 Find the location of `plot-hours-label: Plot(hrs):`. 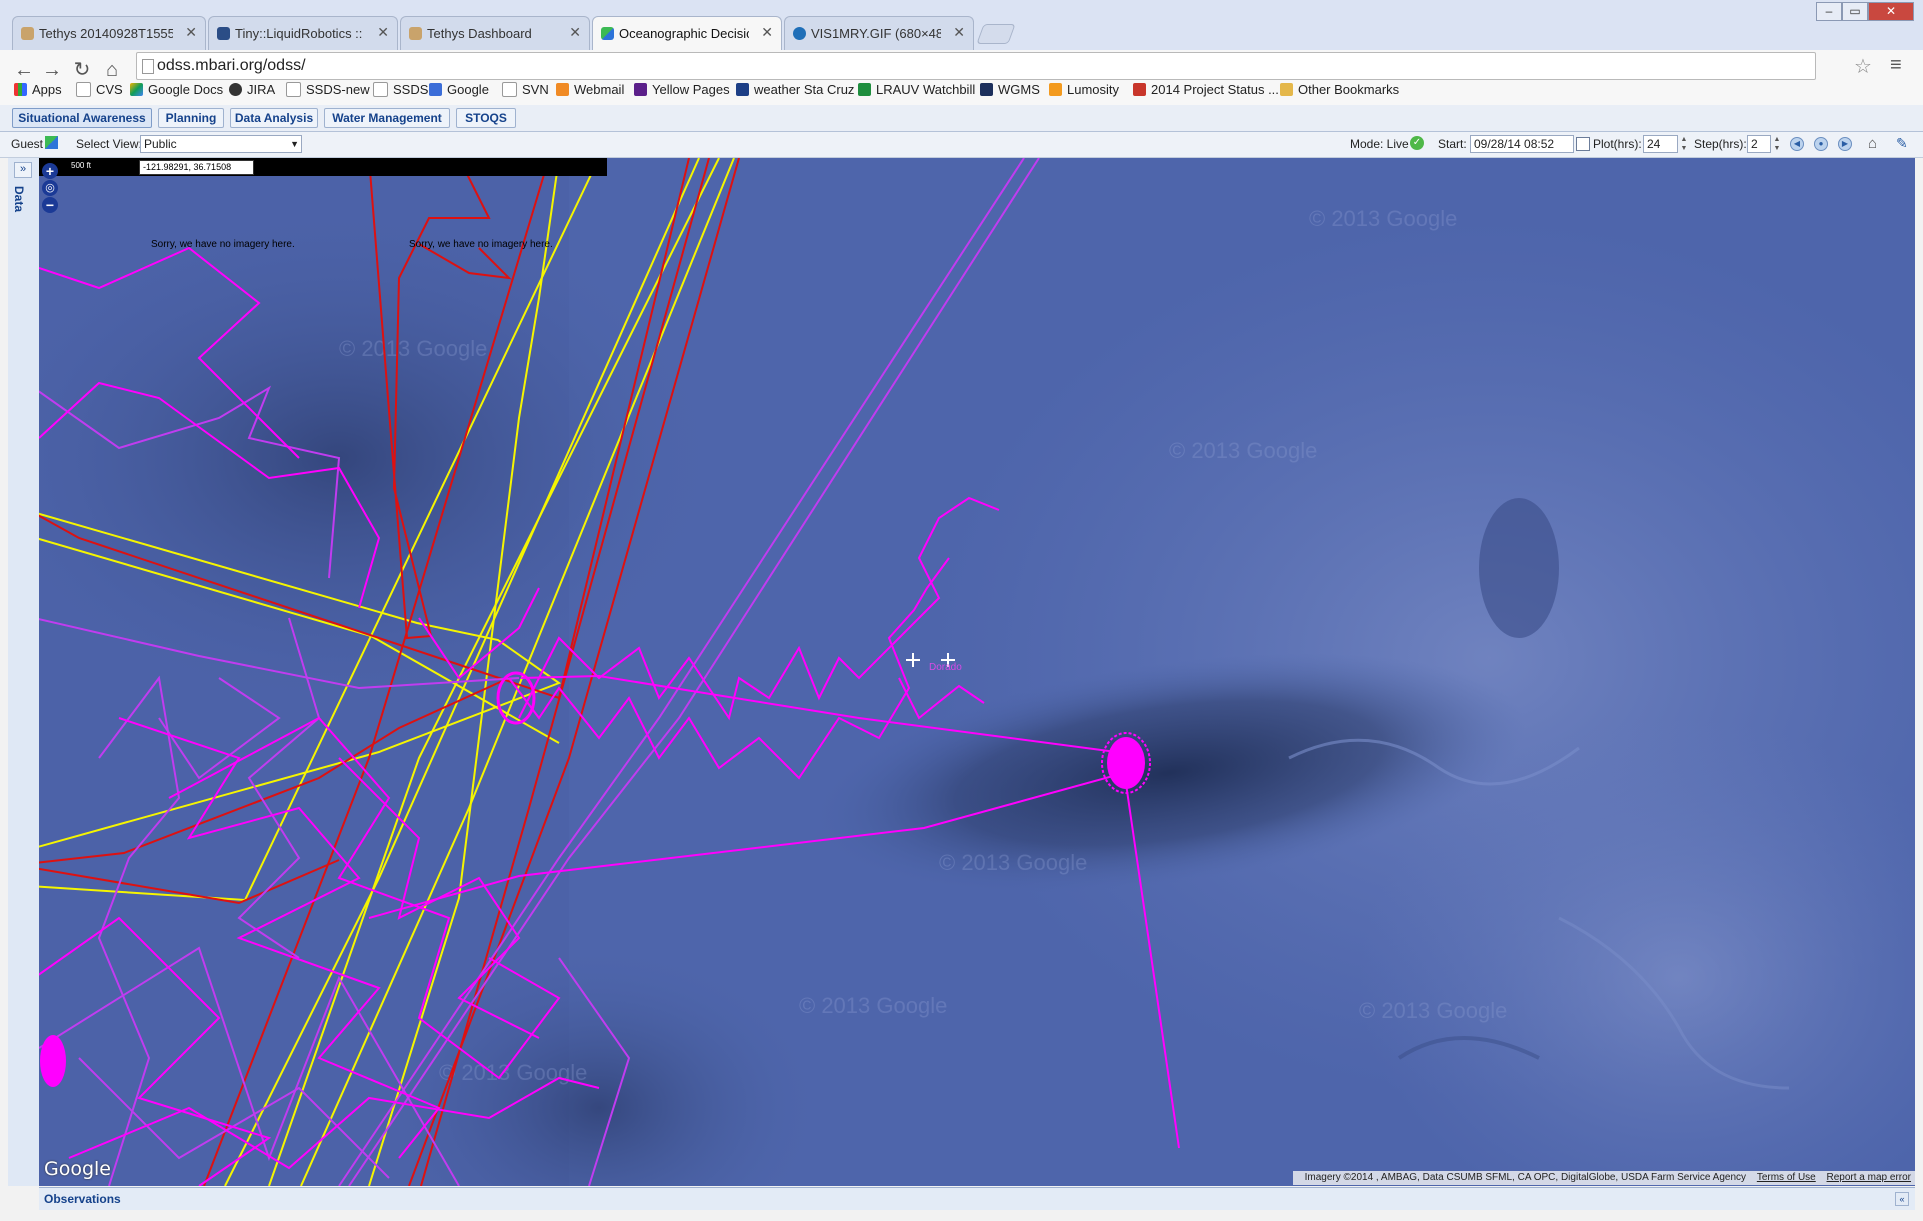

plot-hours-label: Plot(hrs): is located at coordinates (1617, 144).